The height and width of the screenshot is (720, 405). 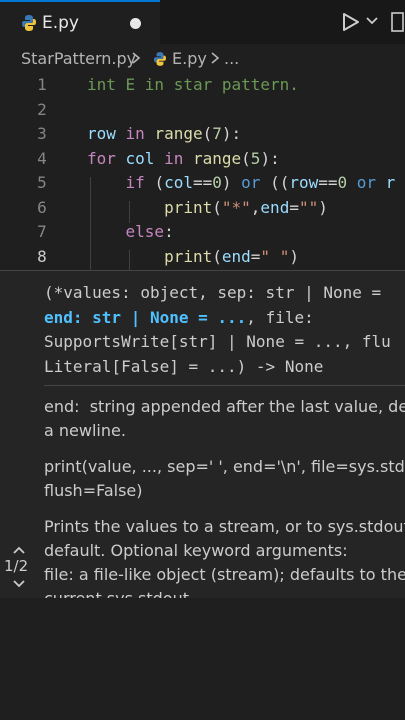 What do you see at coordinates (42, 256) in the screenshot?
I see `line-number: 8` at bounding box center [42, 256].